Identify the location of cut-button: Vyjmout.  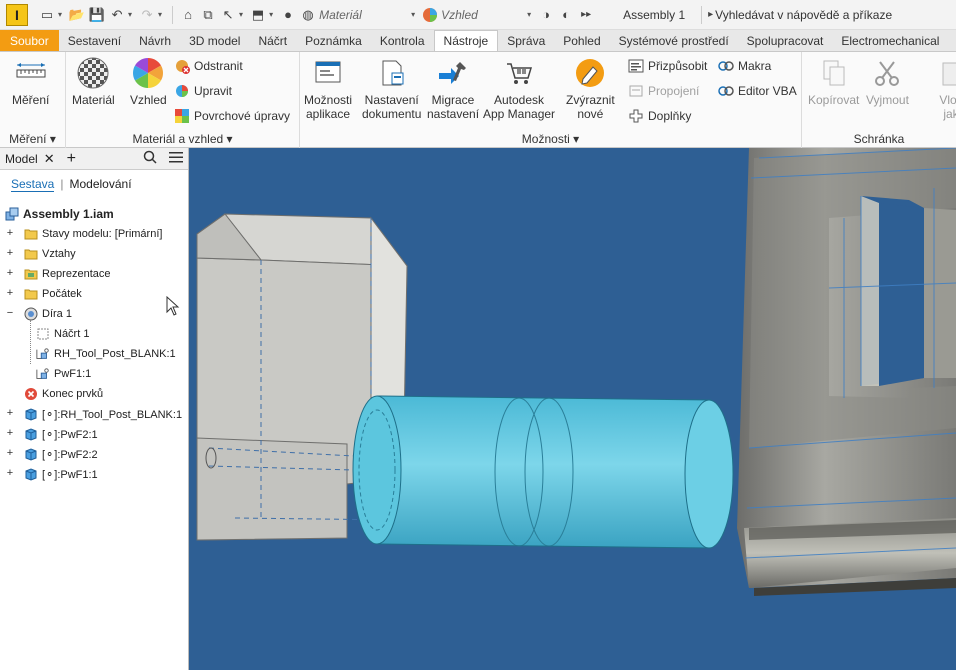
(887, 81).